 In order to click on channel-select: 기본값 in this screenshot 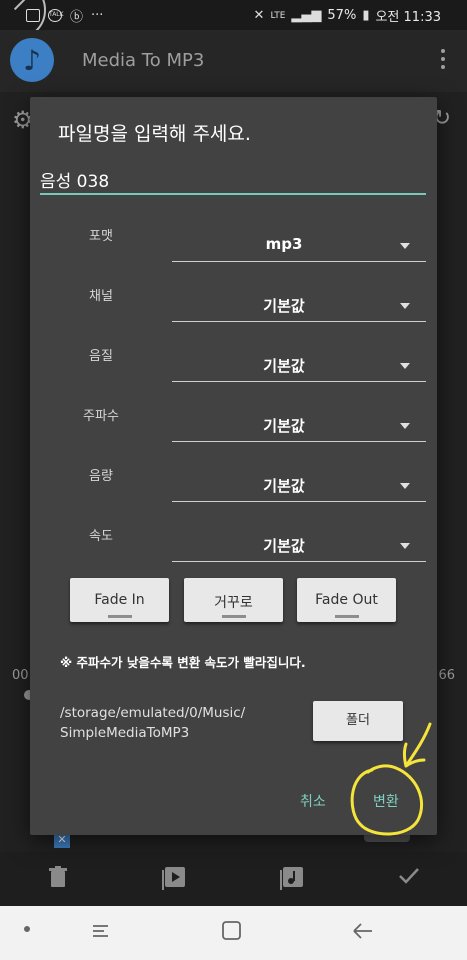, I will do `click(299, 307)`.